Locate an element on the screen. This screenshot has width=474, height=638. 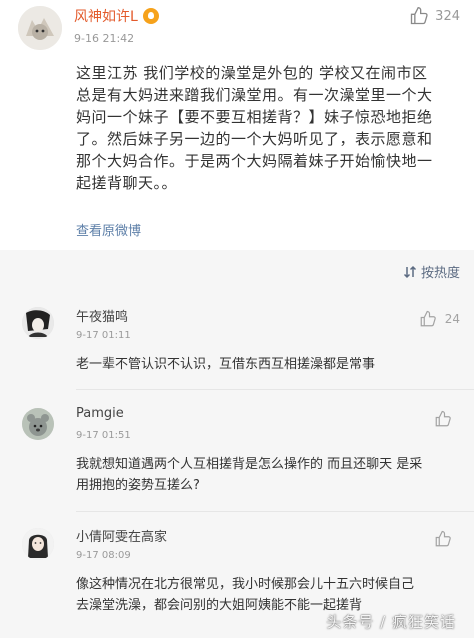
comment-text-line: 用拥抱的姿势互搓么? is located at coordinates (138, 485).